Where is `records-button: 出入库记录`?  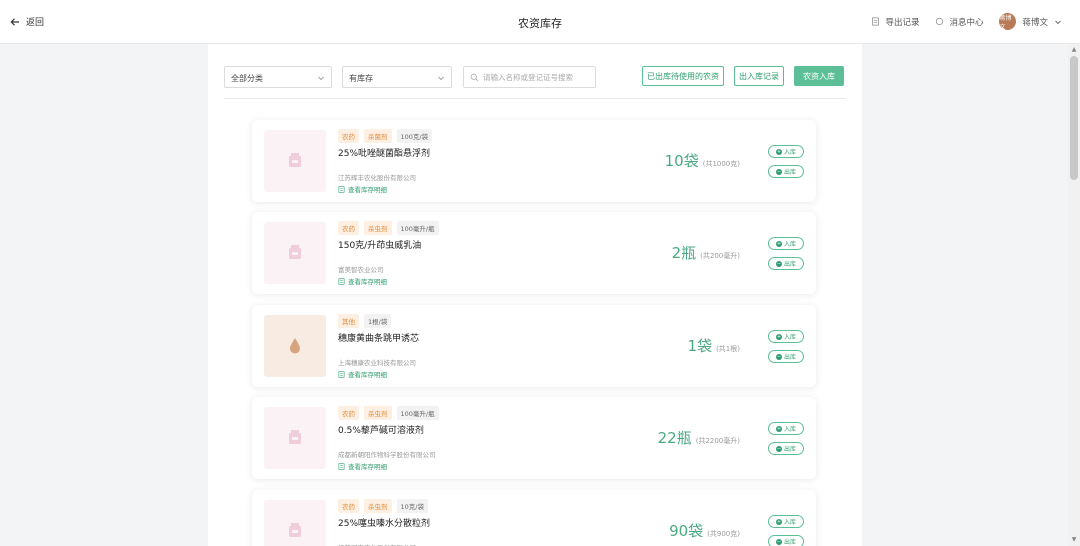
records-button: 出入库记录 is located at coordinates (759, 76).